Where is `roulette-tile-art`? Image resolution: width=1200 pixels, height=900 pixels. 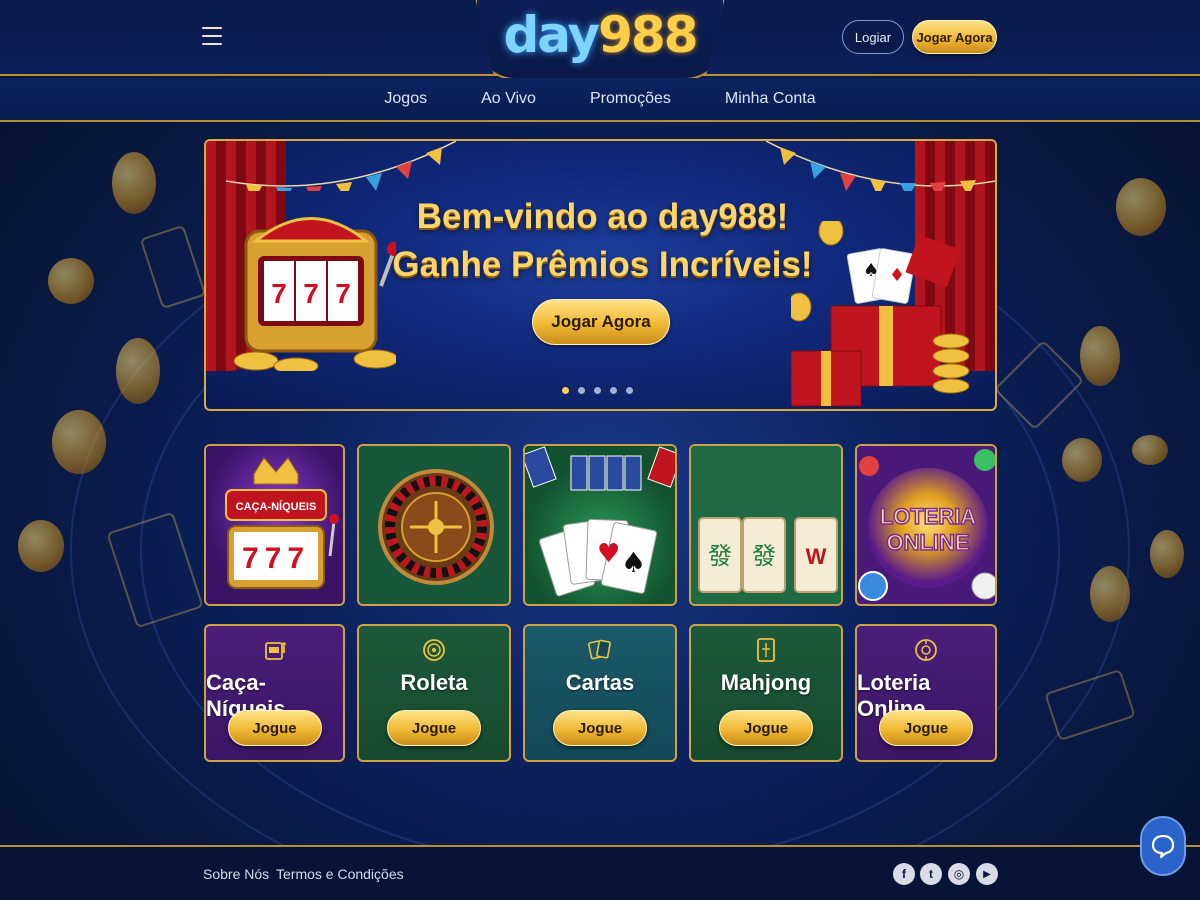 roulette-tile-art is located at coordinates (434, 525).